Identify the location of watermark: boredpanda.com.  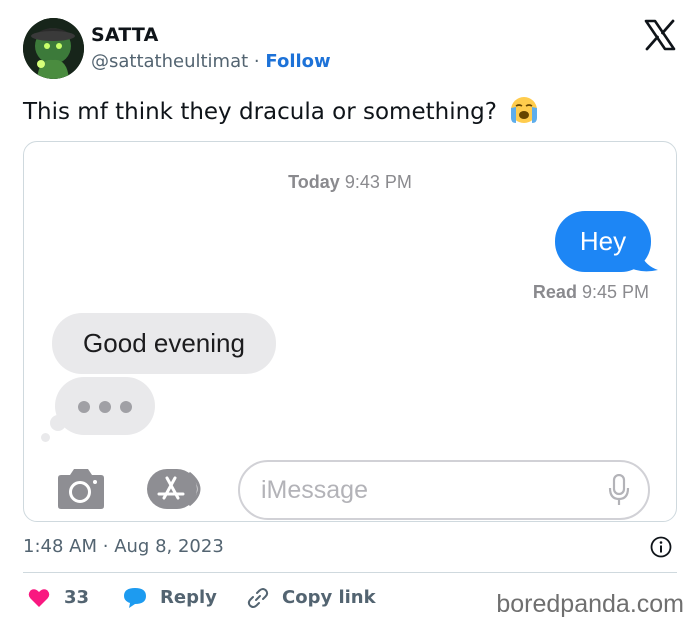
(590, 604).